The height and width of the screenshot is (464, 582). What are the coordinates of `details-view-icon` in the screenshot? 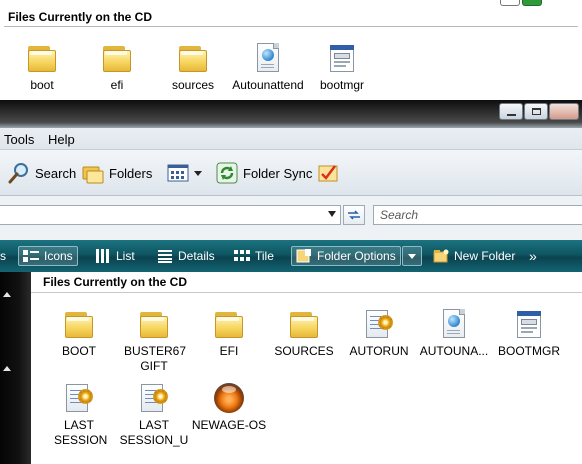 It's located at (165, 256).